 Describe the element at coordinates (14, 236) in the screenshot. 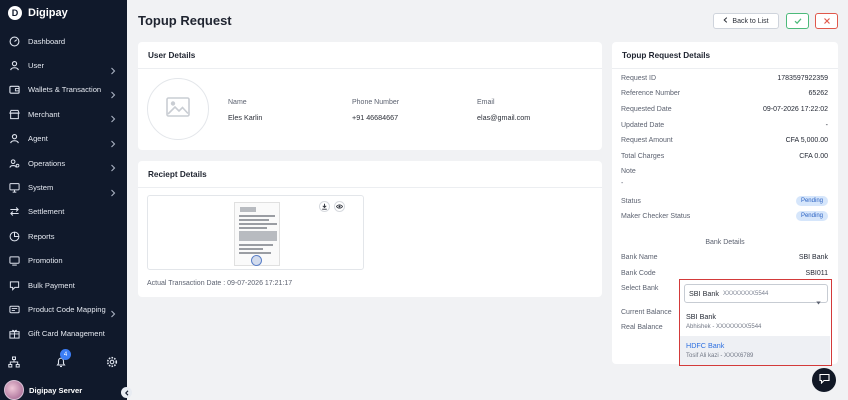

I see `report-icon` at that location.